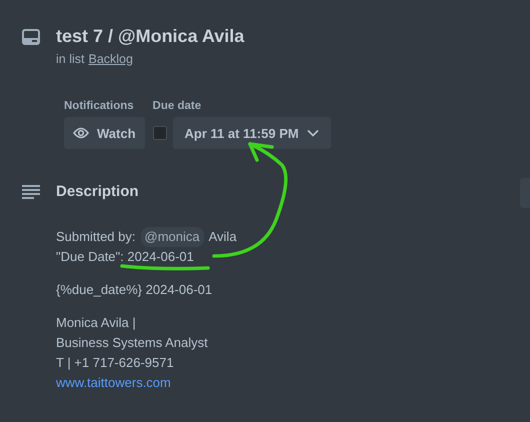 This screenshot has width=530, height=422. Describe the element at coordinates (97, 191) in the screenshot. I see `description-heading: Description` at that location.